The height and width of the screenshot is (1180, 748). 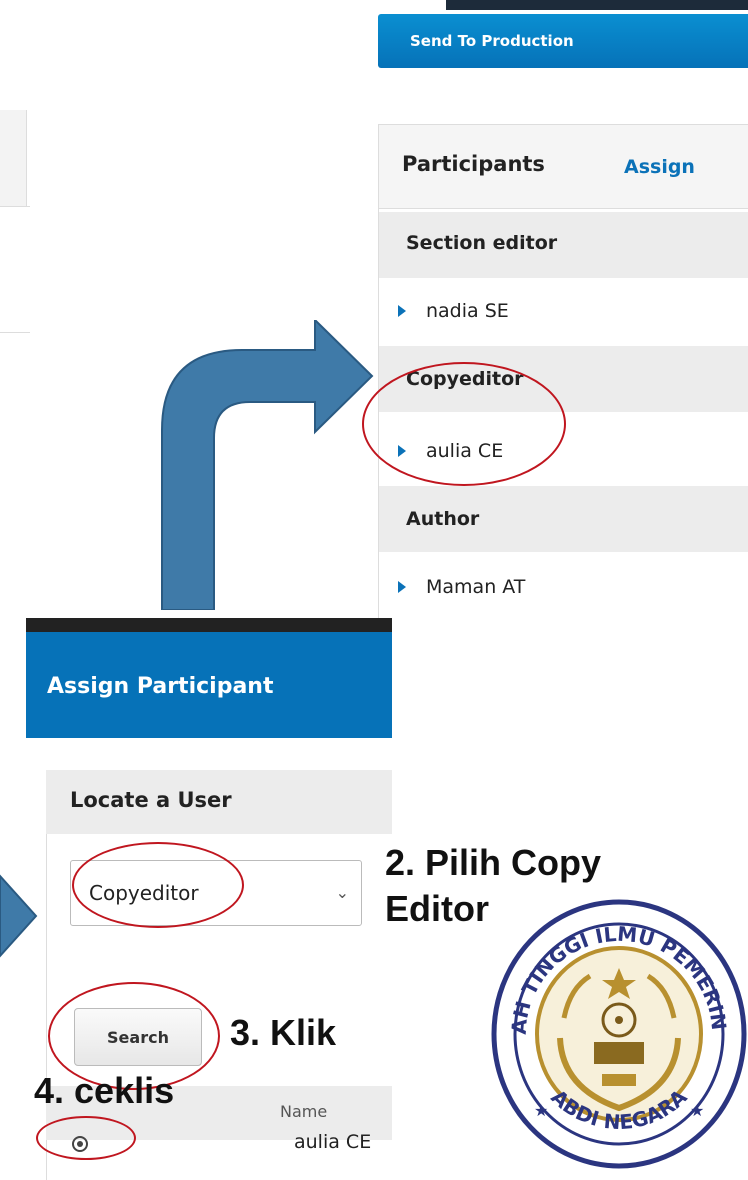 I want to click on annotation-step-3: 3. Klik, so click(x=283, y=1032).